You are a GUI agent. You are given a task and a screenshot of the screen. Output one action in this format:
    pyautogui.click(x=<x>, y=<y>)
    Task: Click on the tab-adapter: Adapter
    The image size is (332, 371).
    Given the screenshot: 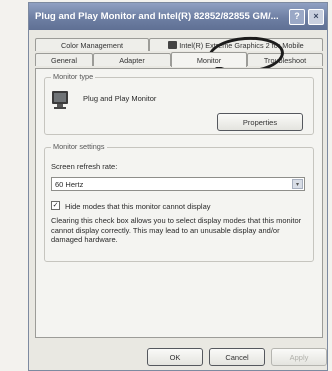 What is the action you would take?
    pyautogui.click(x=132, y=59)
    